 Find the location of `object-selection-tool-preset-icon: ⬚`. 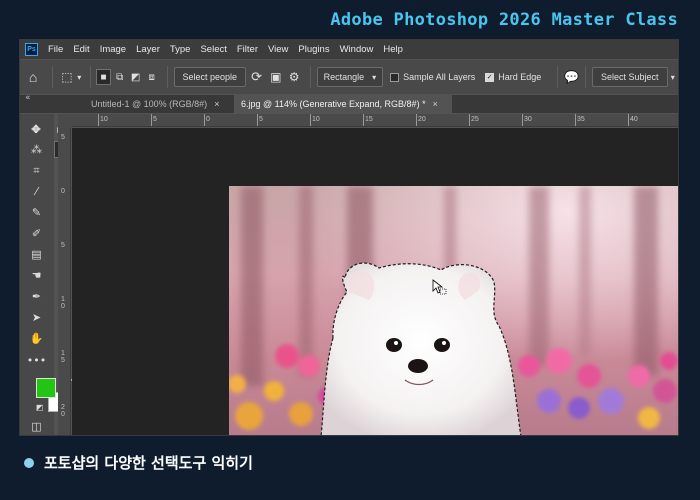

object-selection-tool-preset-icon: ⬚ is located at coordinates (67, 77).